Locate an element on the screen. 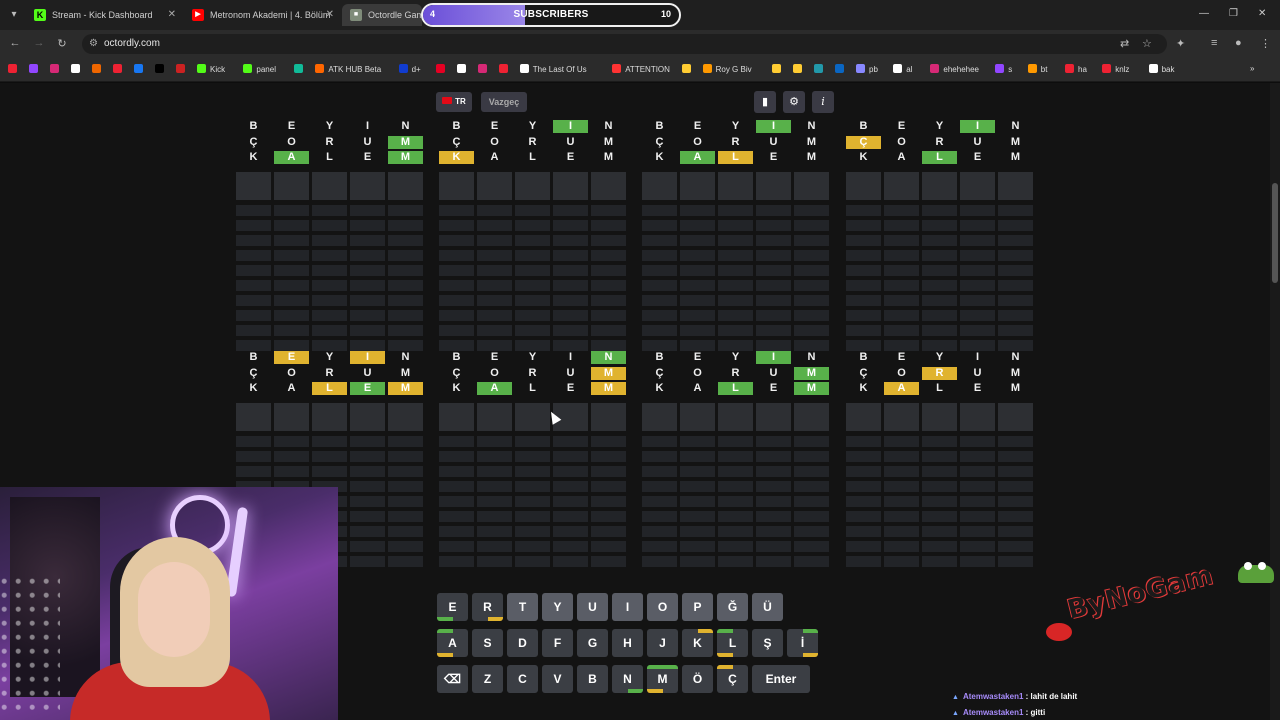 Image resolution: width=1280 pixels, height=720 pixels. key-y: Y is located at coordinates (557, 607).